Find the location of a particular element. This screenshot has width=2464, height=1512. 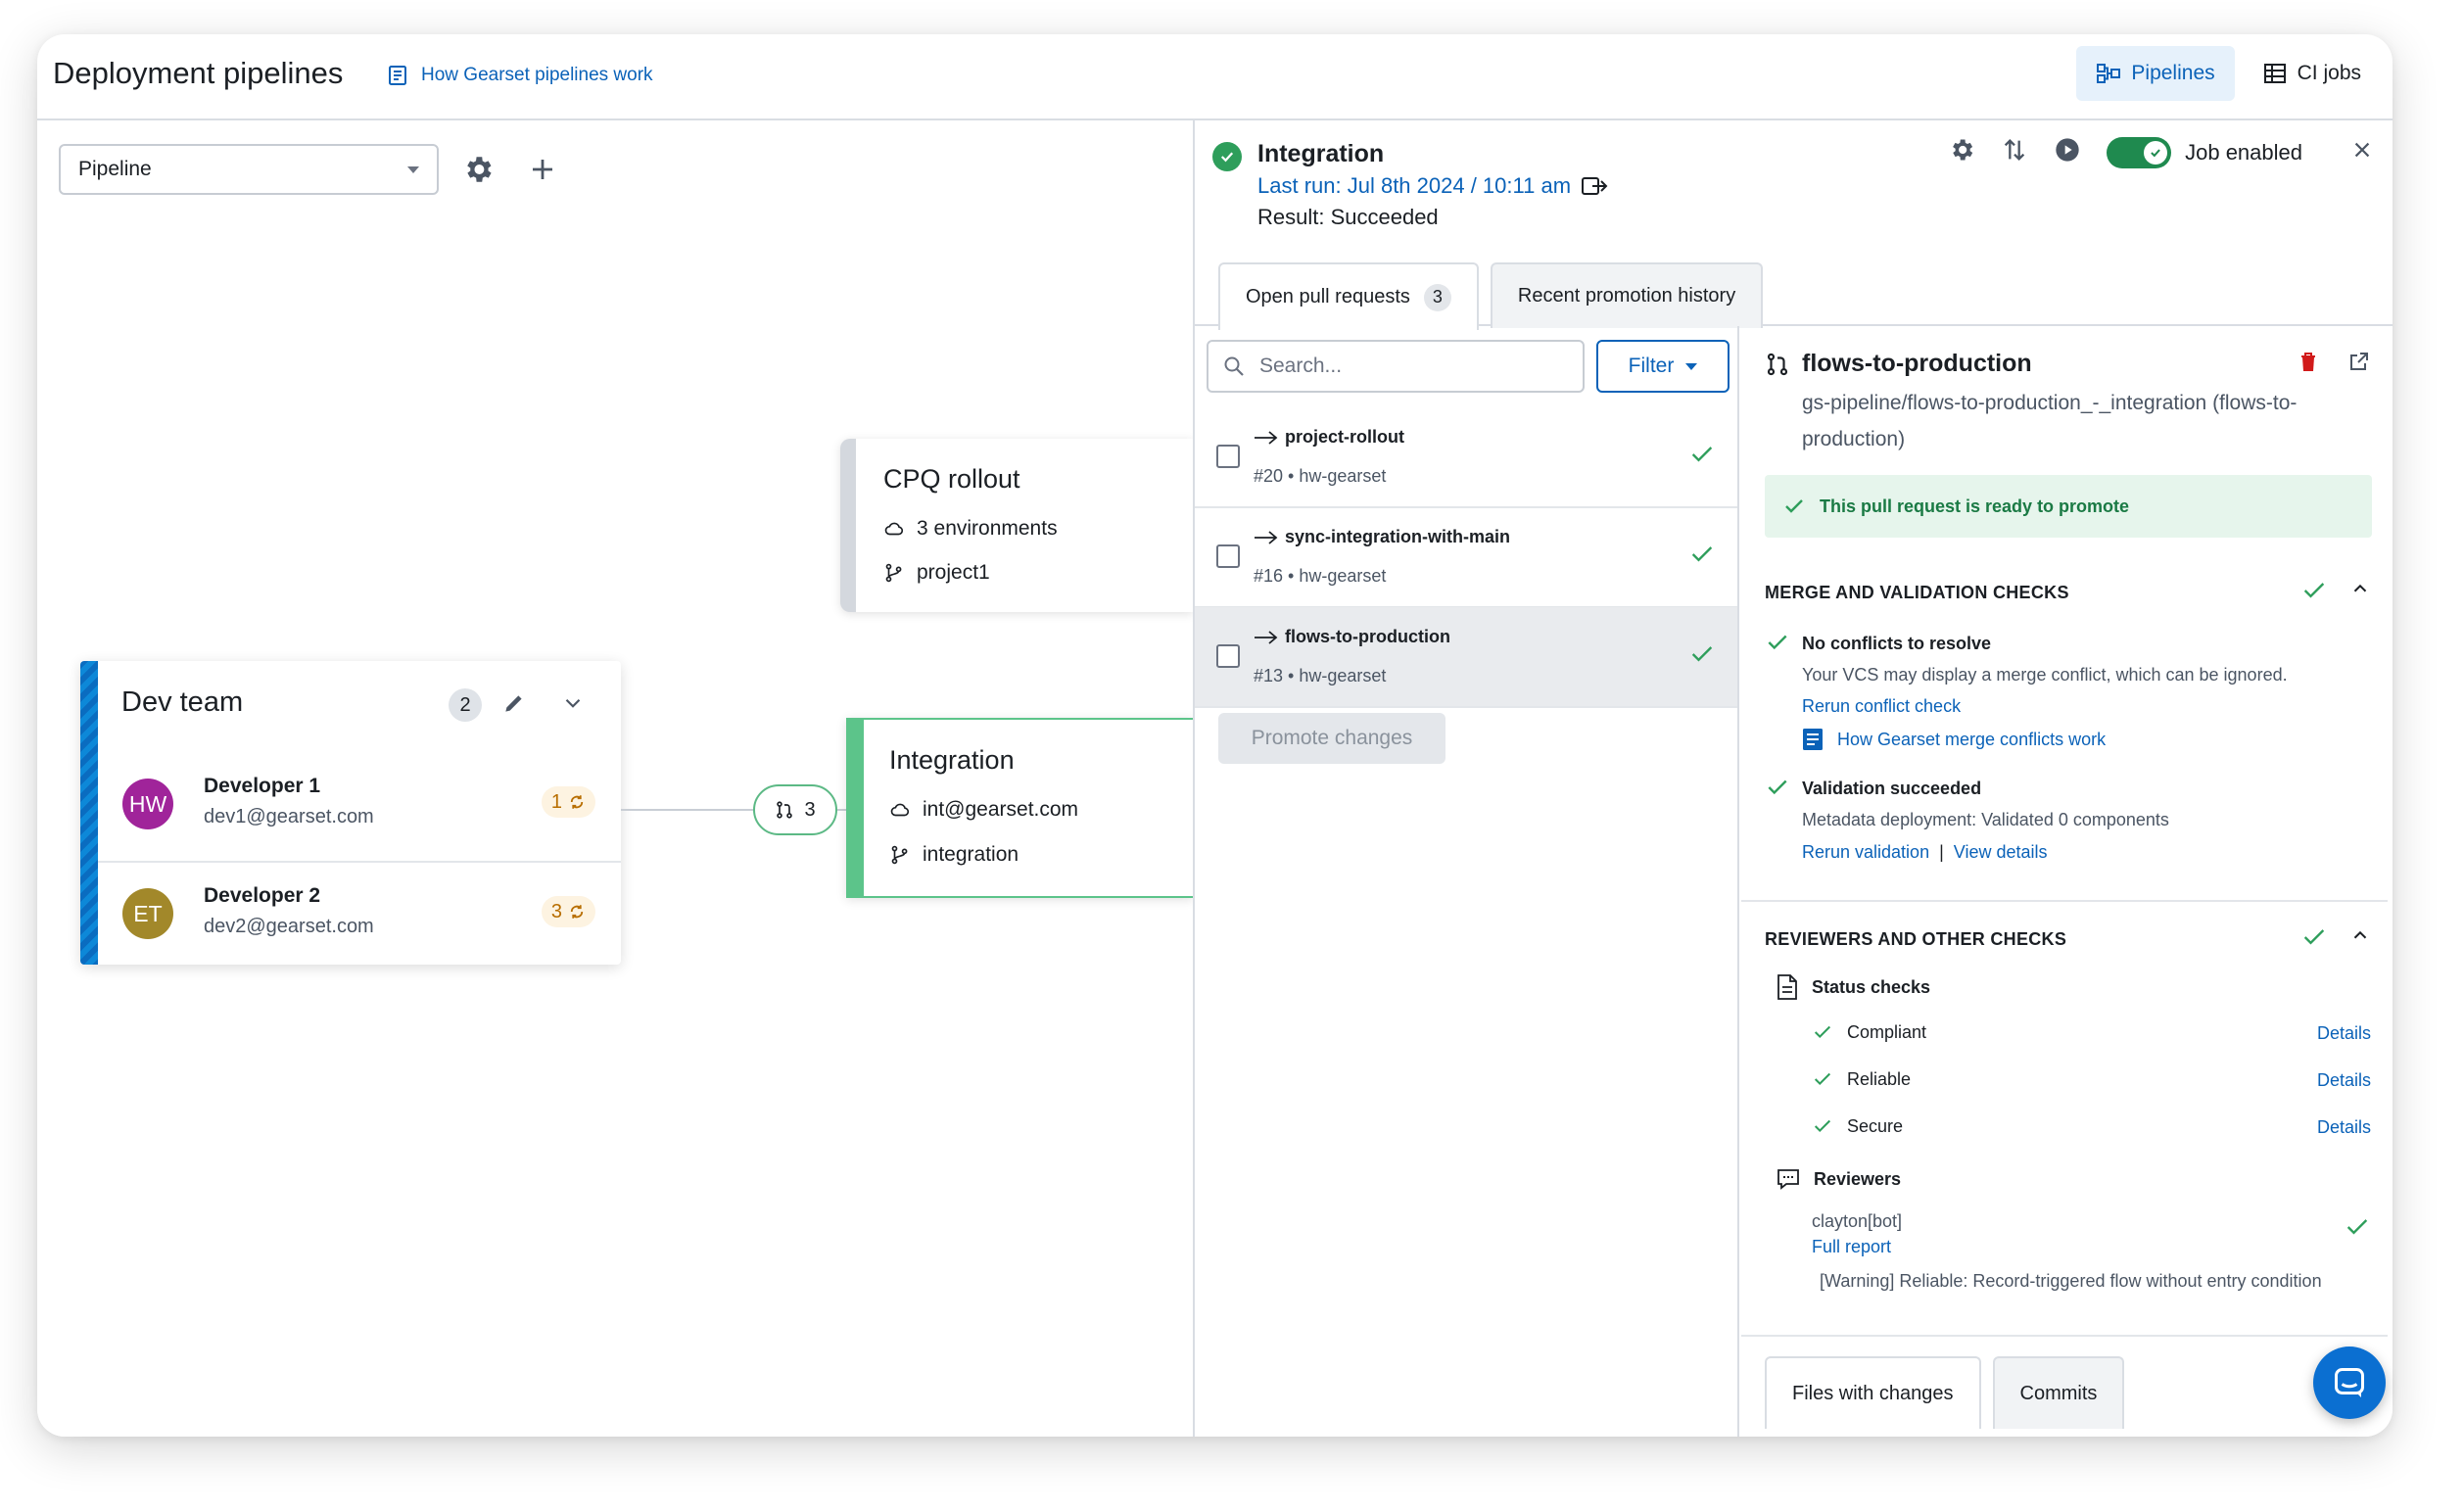

run-button is located at coordinates (2067, 152).